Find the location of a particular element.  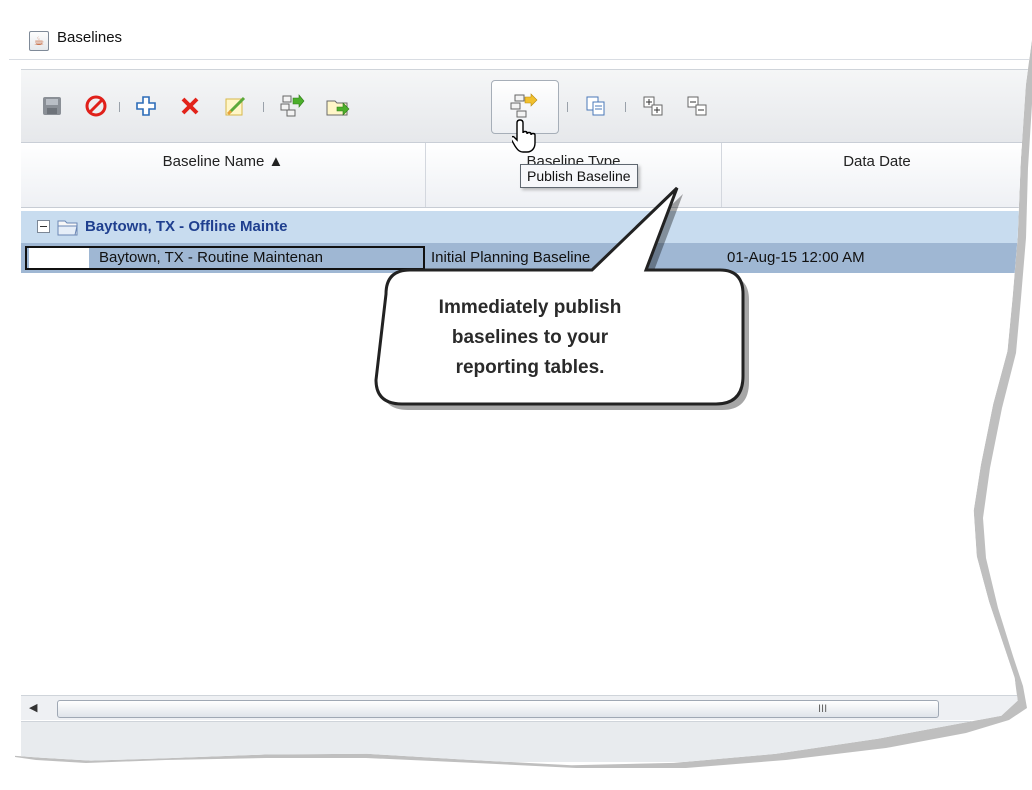

callout-bubble is located at coordinates (561, 298).